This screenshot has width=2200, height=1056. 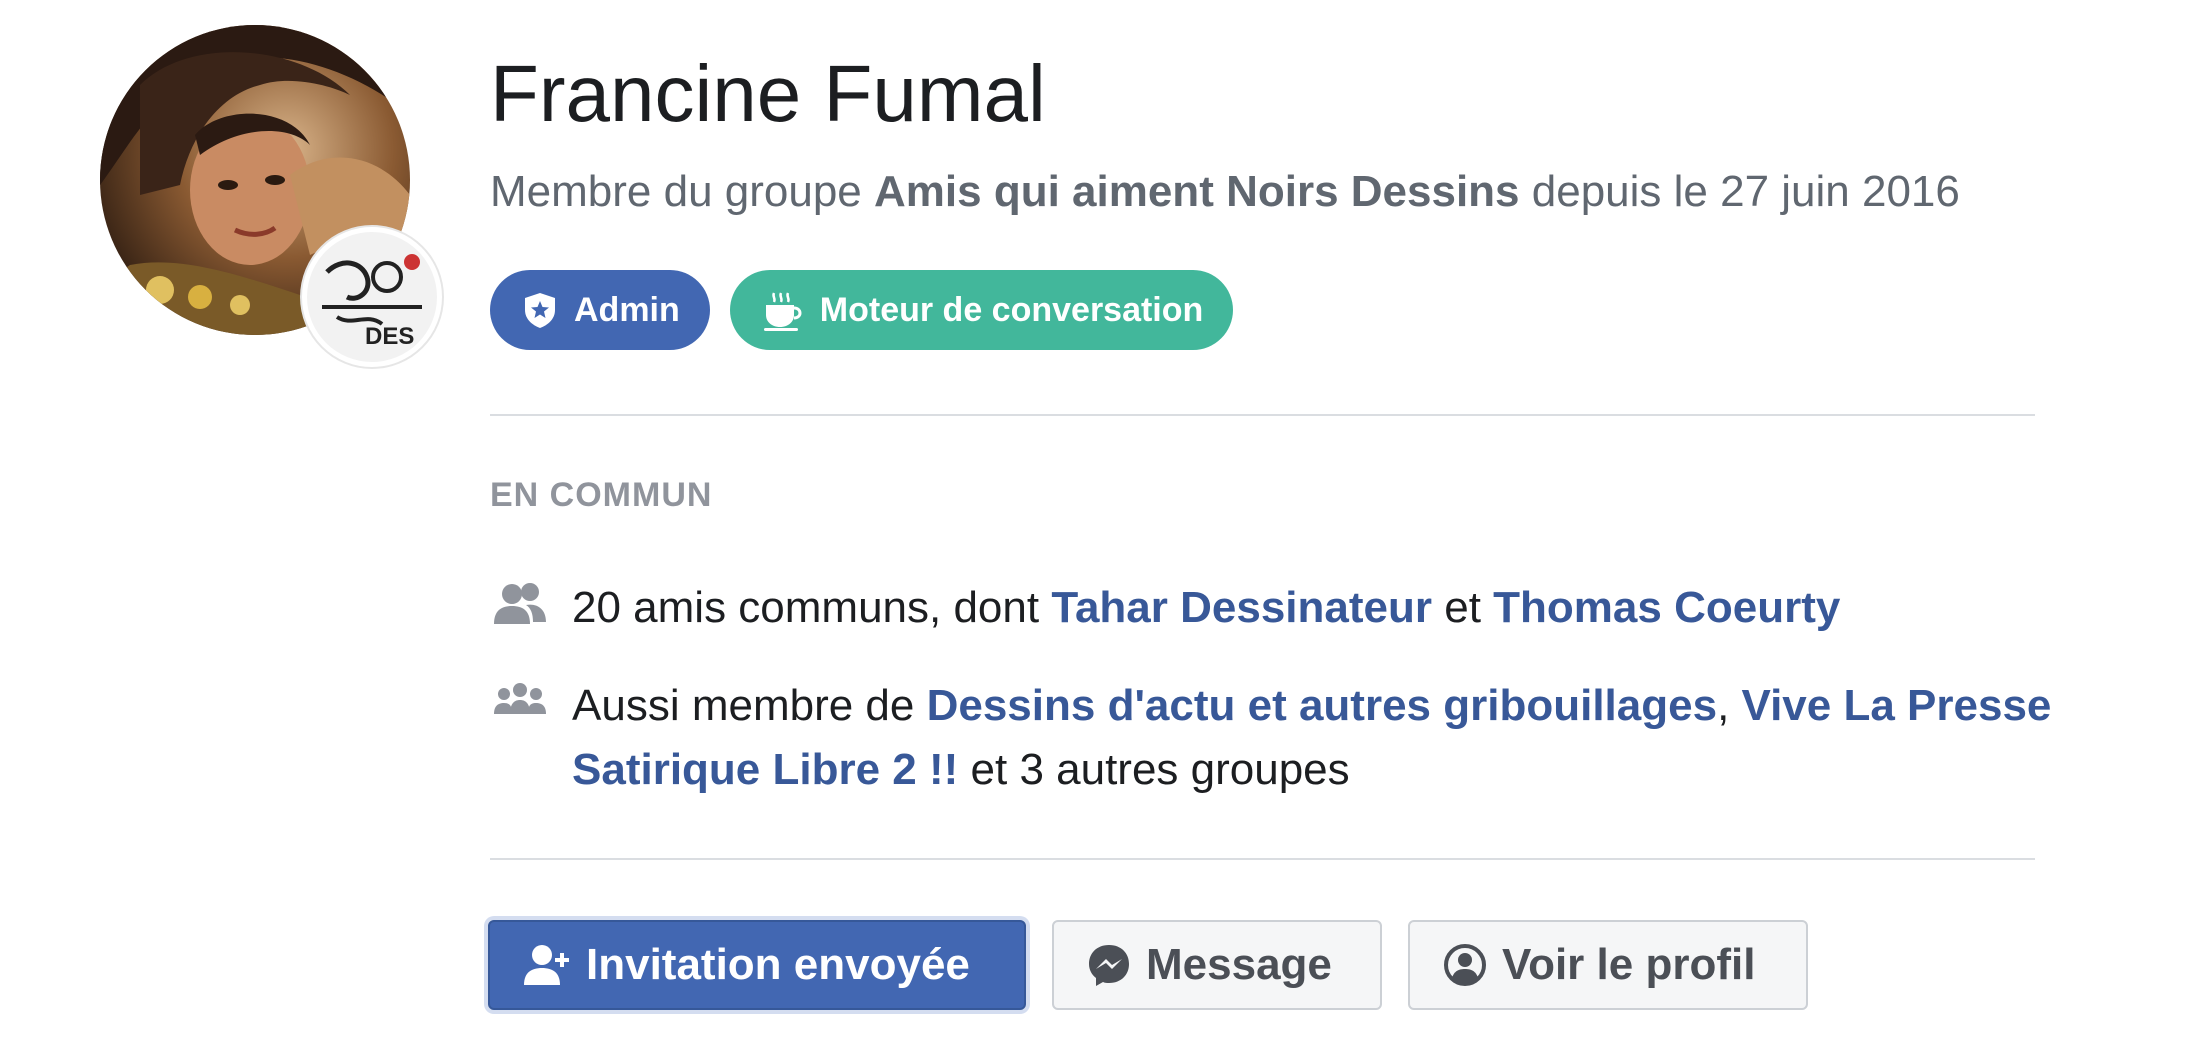 I want to click on friends-icon, so click(x=520, y=603).